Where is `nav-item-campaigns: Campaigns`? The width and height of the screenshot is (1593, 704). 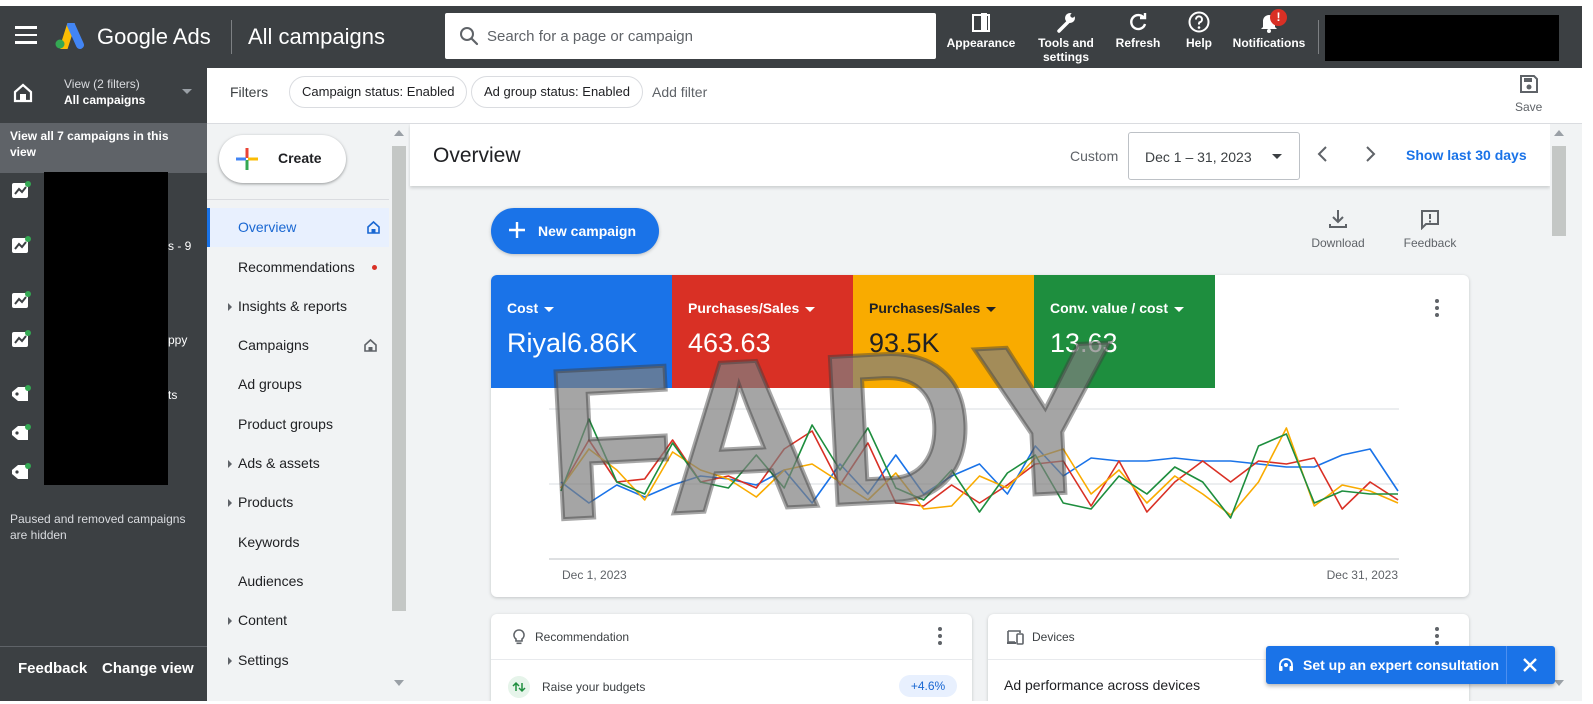
nav-item-campaigns: Campaigns is located at coordinates (298, 345).